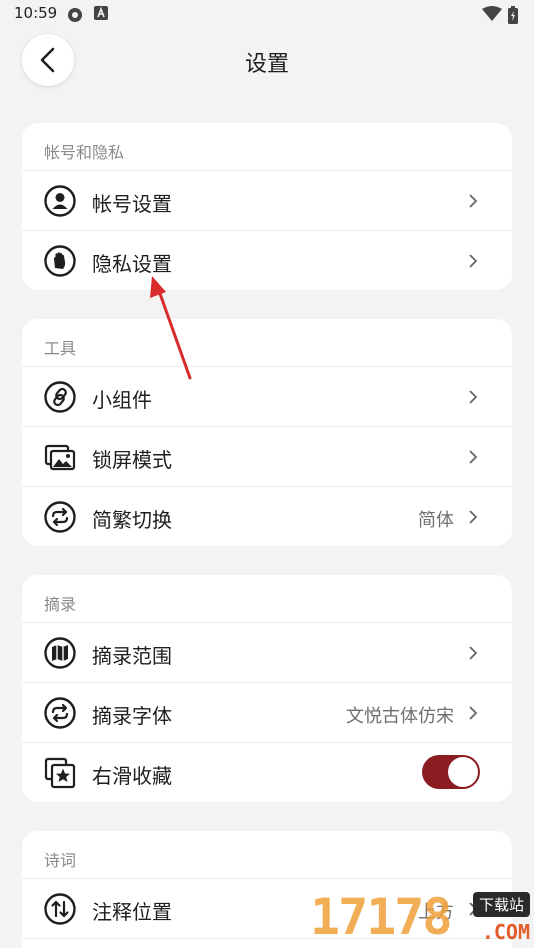 This screenshot has height=948, width=534. I want to click on section-title-tools: 工具, so click(267, 343).